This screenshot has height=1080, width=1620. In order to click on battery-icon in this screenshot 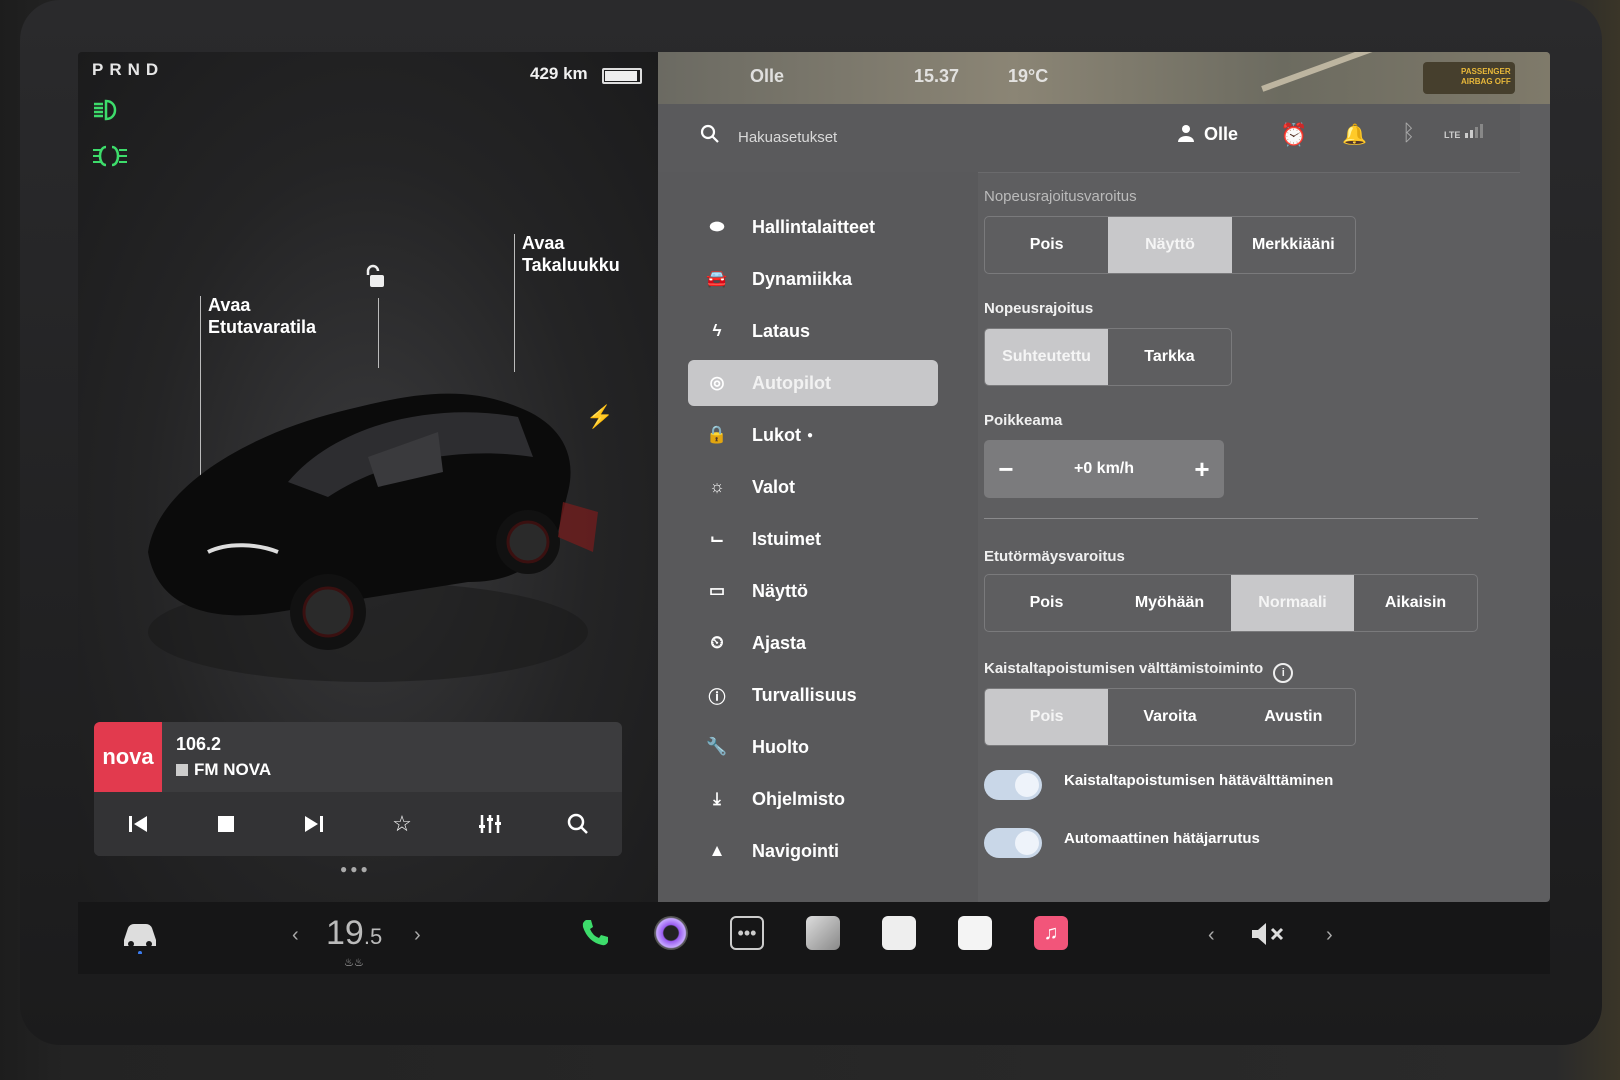, I will do `click(622, 76)`.